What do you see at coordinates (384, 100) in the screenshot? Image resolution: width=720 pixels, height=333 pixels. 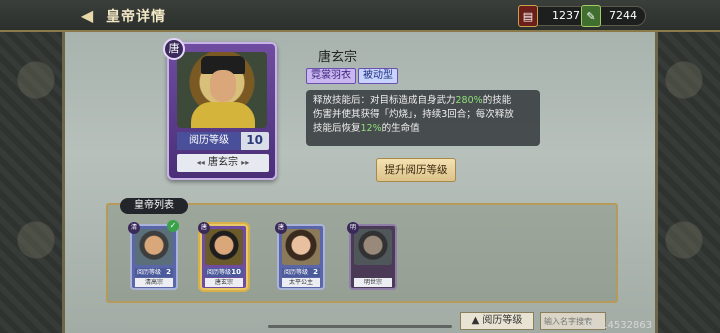 I see `skill-text: 释放技能后：对目标造成自身武力` at bounding box center [384, 100].